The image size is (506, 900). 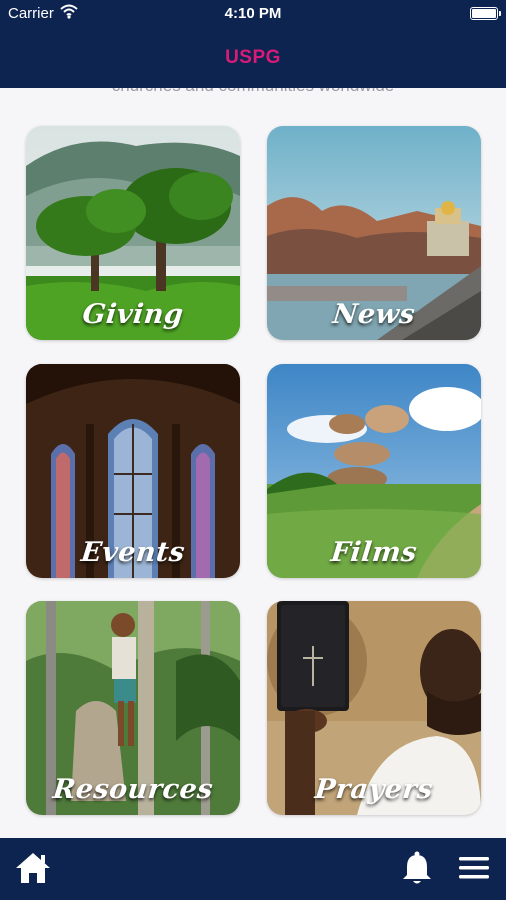 I want to click on bell-icon, so click(x=417, y=868).